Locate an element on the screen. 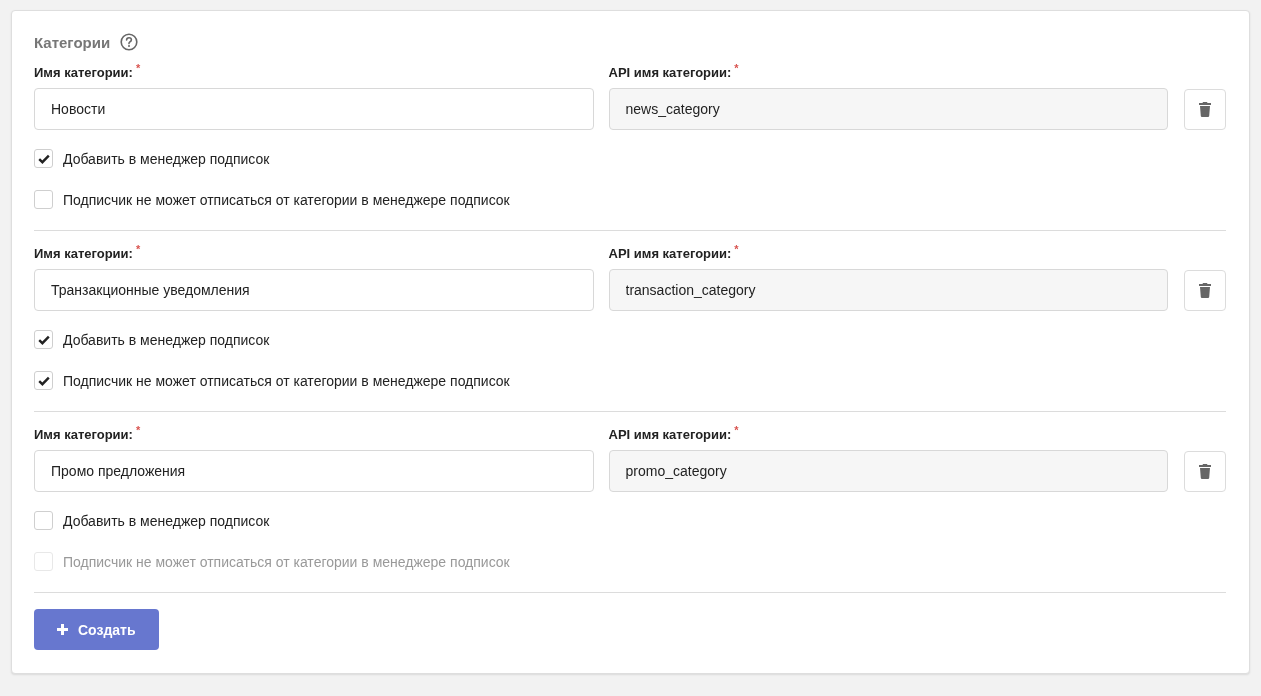  category-name-field: Новости is located at coordinates (314, 109).